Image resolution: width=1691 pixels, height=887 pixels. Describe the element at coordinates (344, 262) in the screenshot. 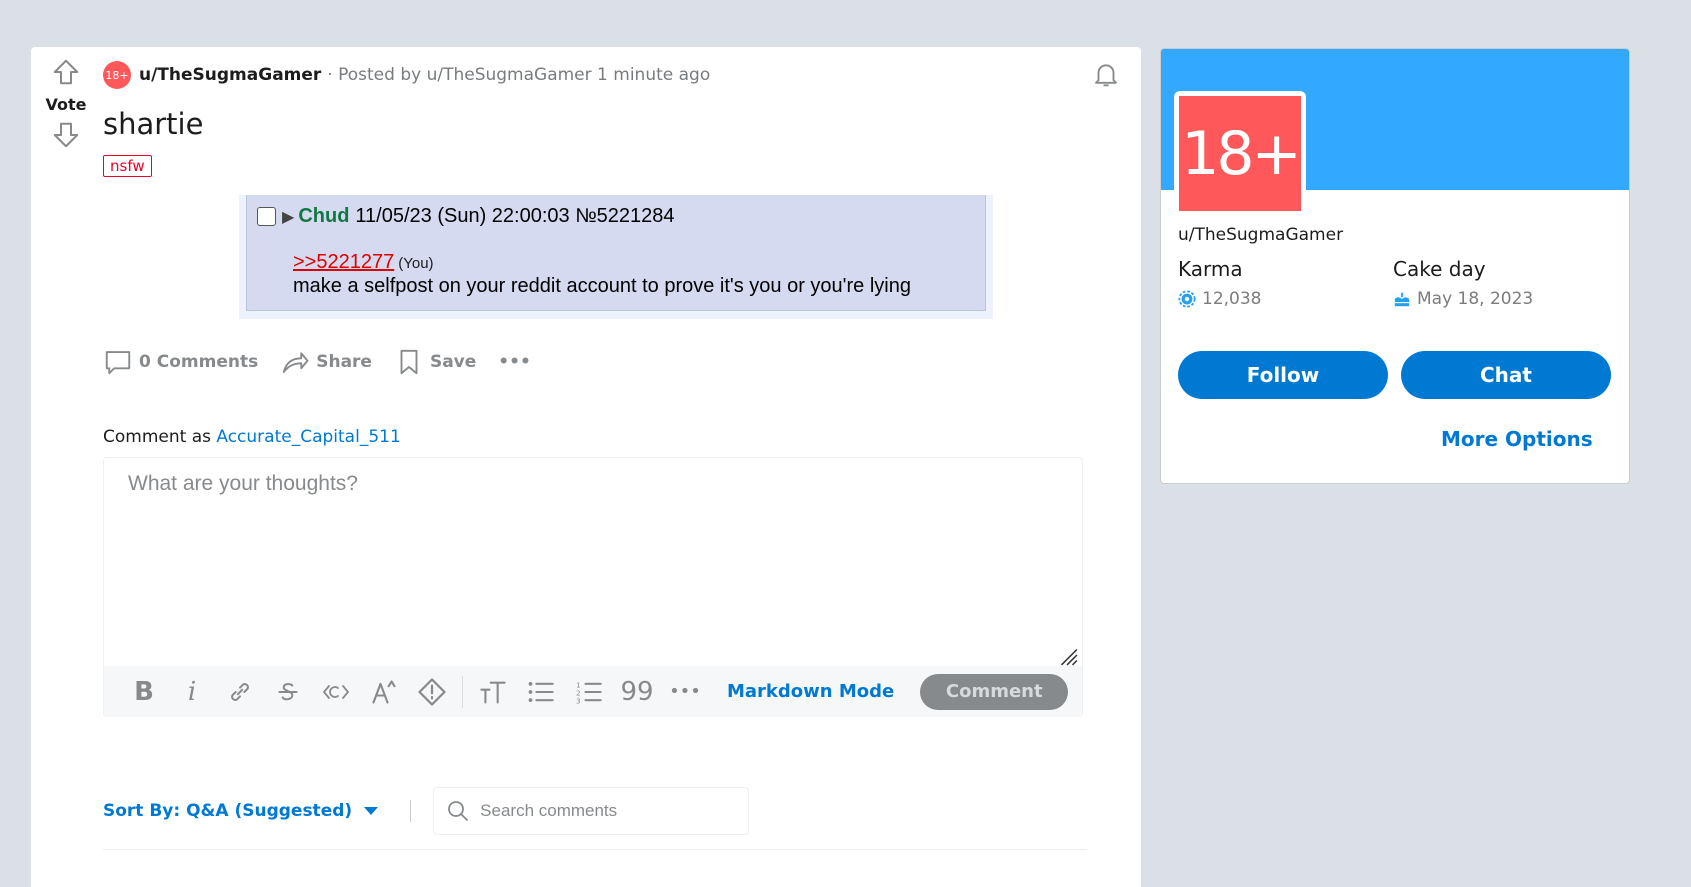

I see `chan-quote-link: >>5221277` at that location.